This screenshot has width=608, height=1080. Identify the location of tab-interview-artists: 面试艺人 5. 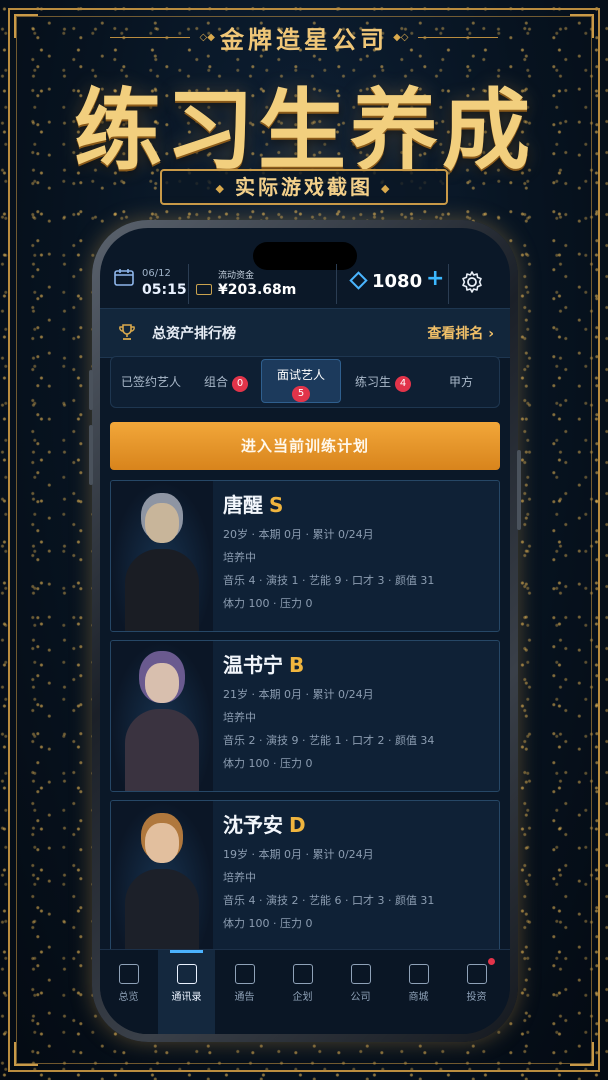
(301, 381).